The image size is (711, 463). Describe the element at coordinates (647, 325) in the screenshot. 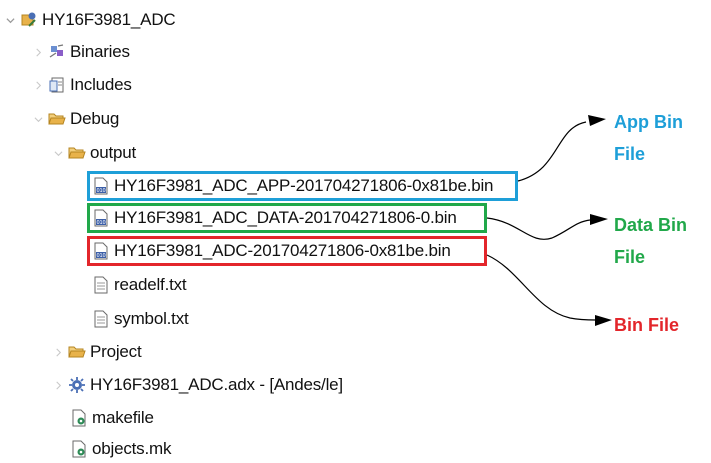

I see `callout-bin-line1: Bin File` at that location.